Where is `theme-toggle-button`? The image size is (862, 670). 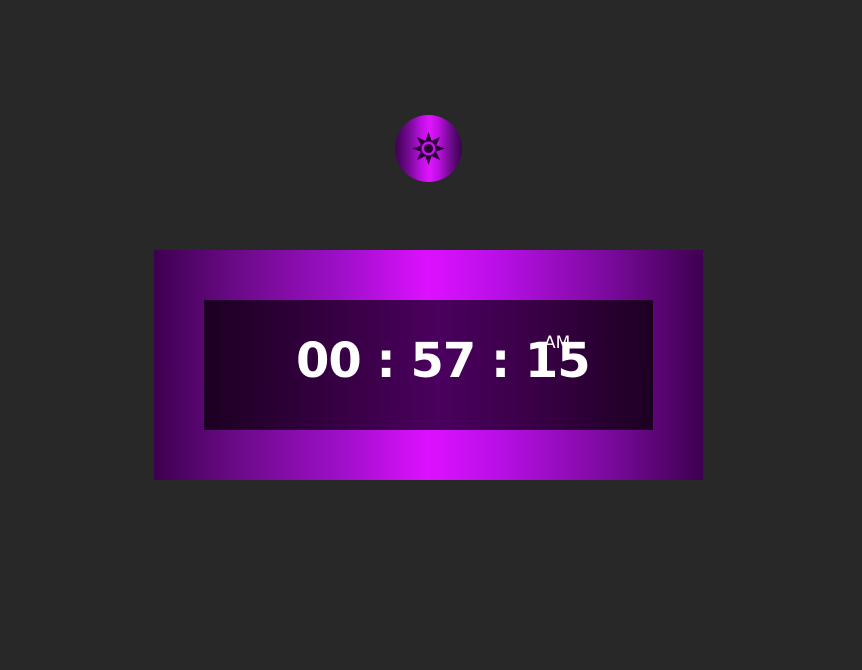 theme-toggle-button is located at coordinates (428, 148).